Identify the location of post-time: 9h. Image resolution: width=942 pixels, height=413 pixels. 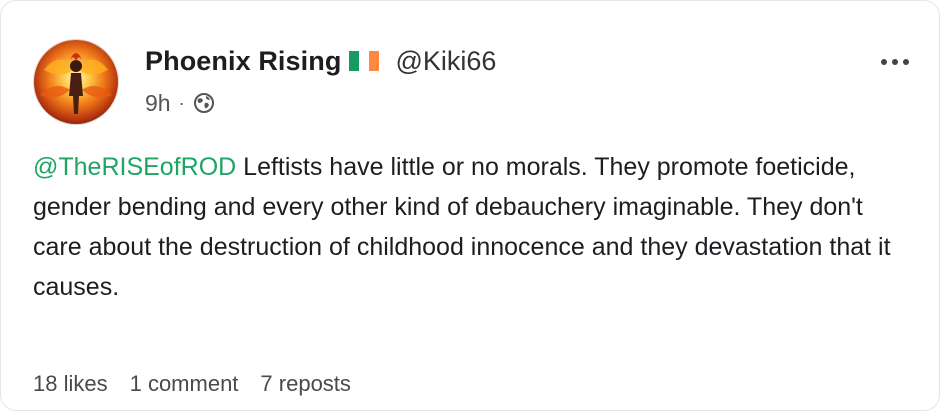
(158, 103).